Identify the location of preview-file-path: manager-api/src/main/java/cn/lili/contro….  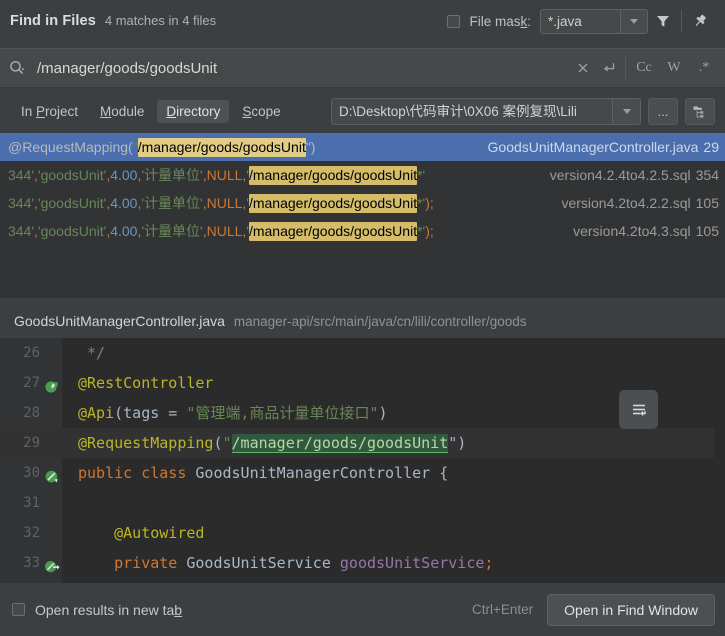
(380, 321).